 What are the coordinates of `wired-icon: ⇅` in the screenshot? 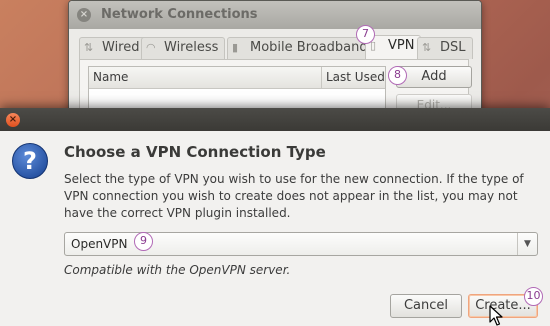 It's located at (89, 47).